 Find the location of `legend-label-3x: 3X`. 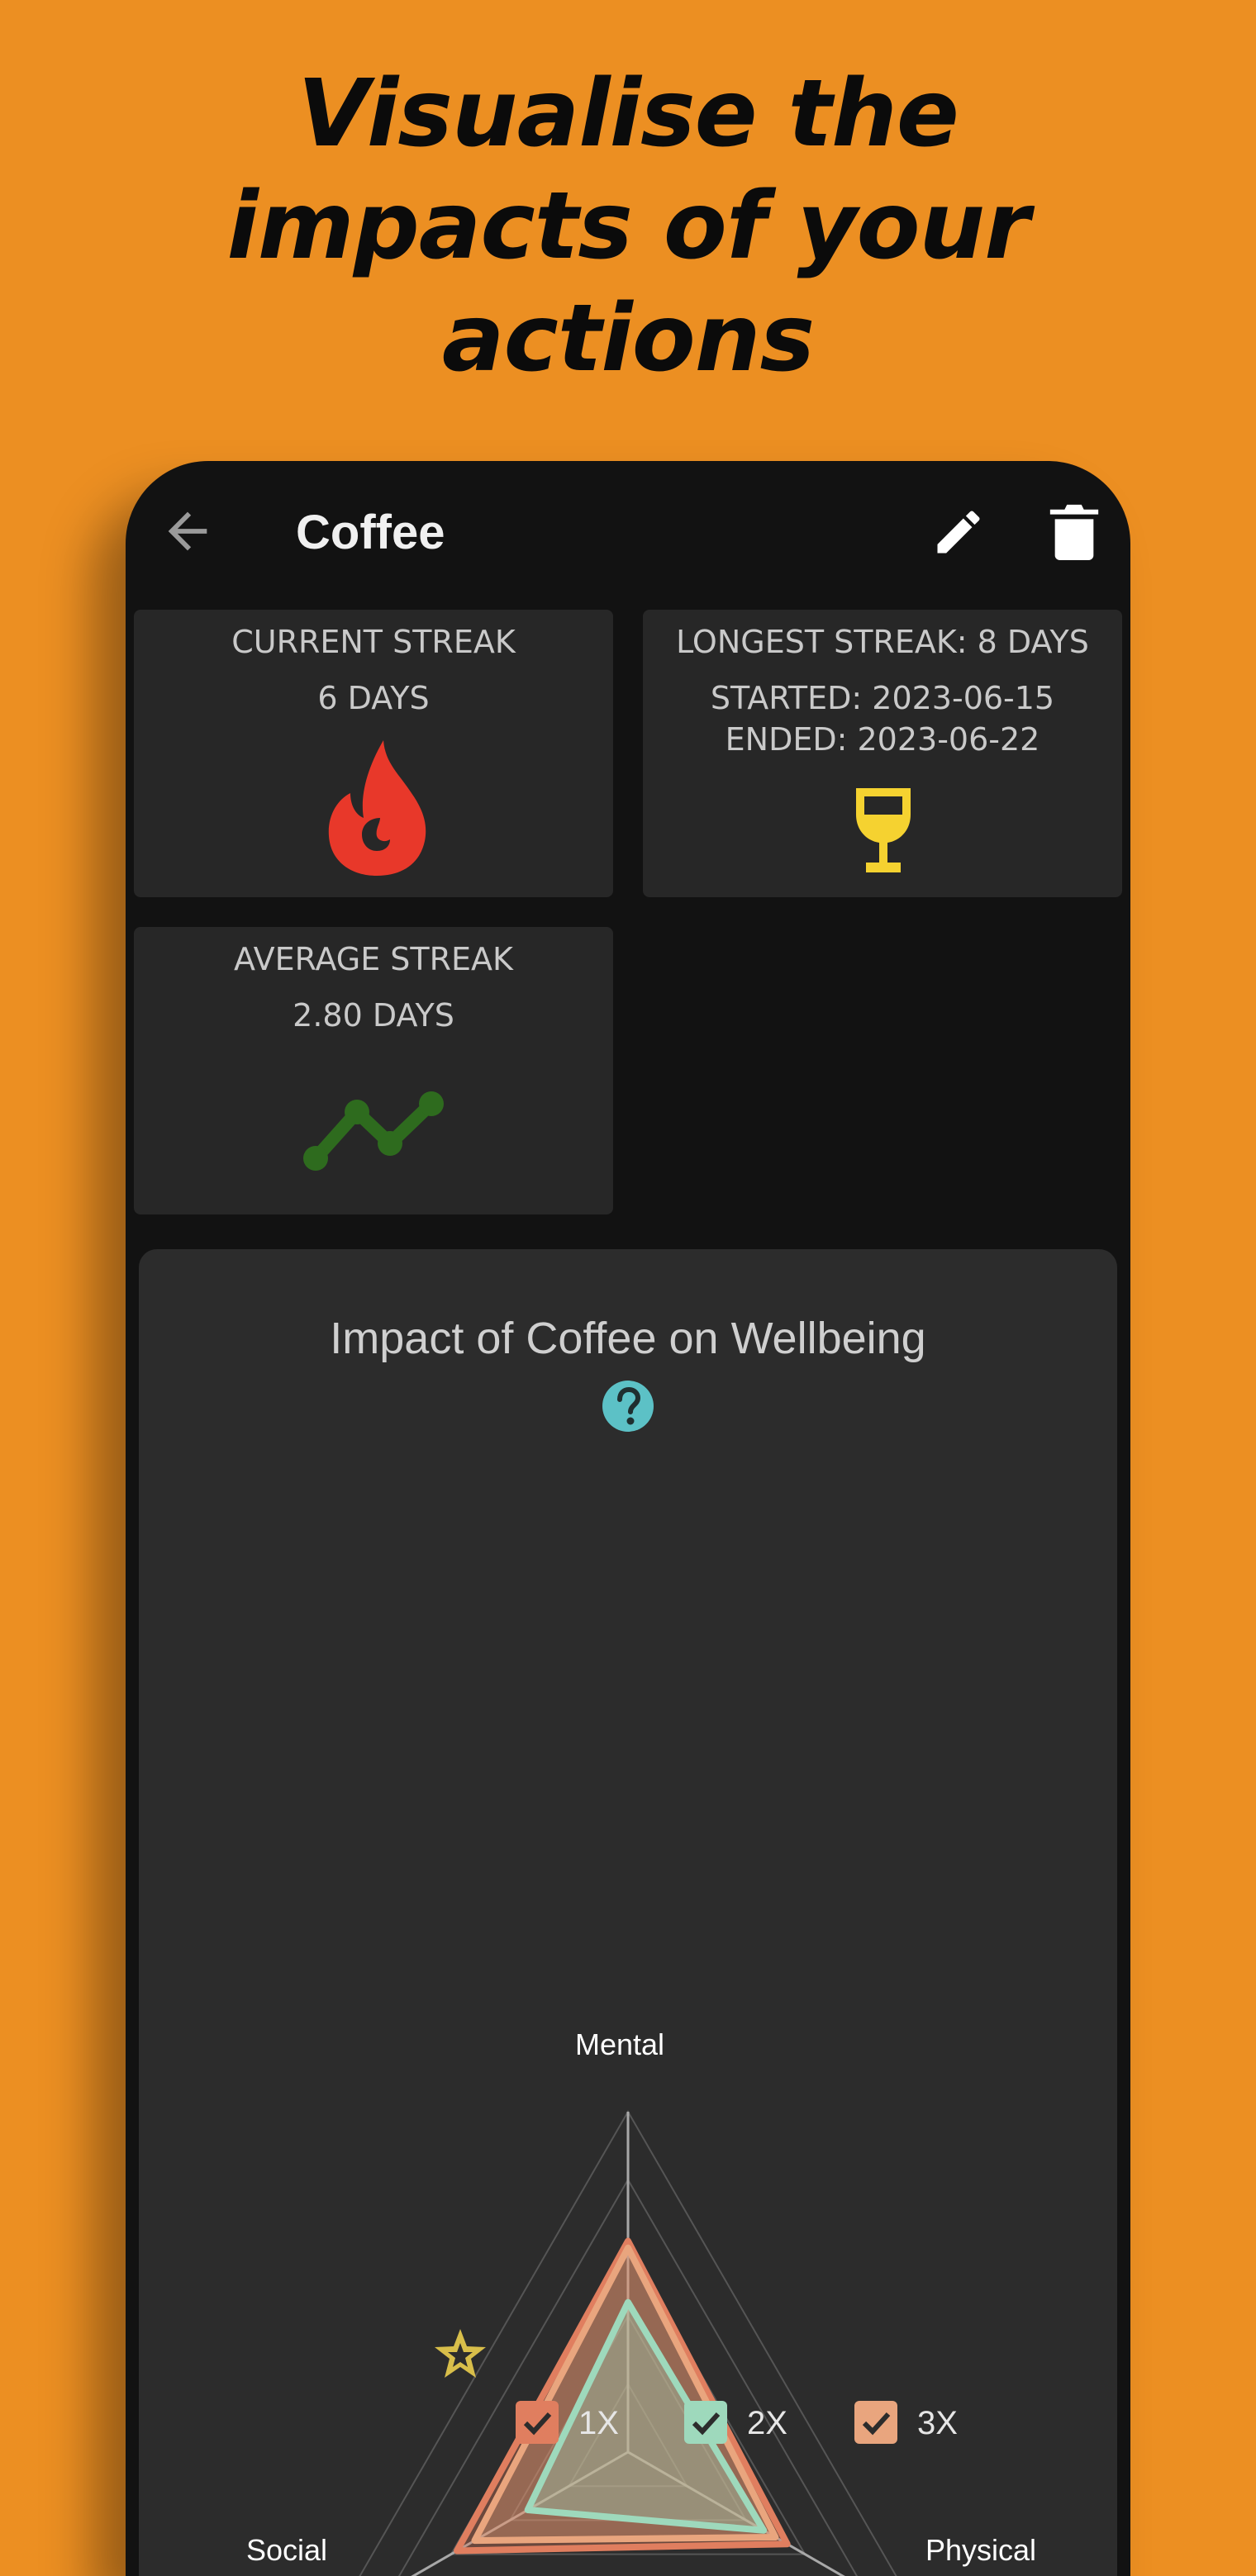

legend-label-3x: 3X is located at coordinates (937, 2423).